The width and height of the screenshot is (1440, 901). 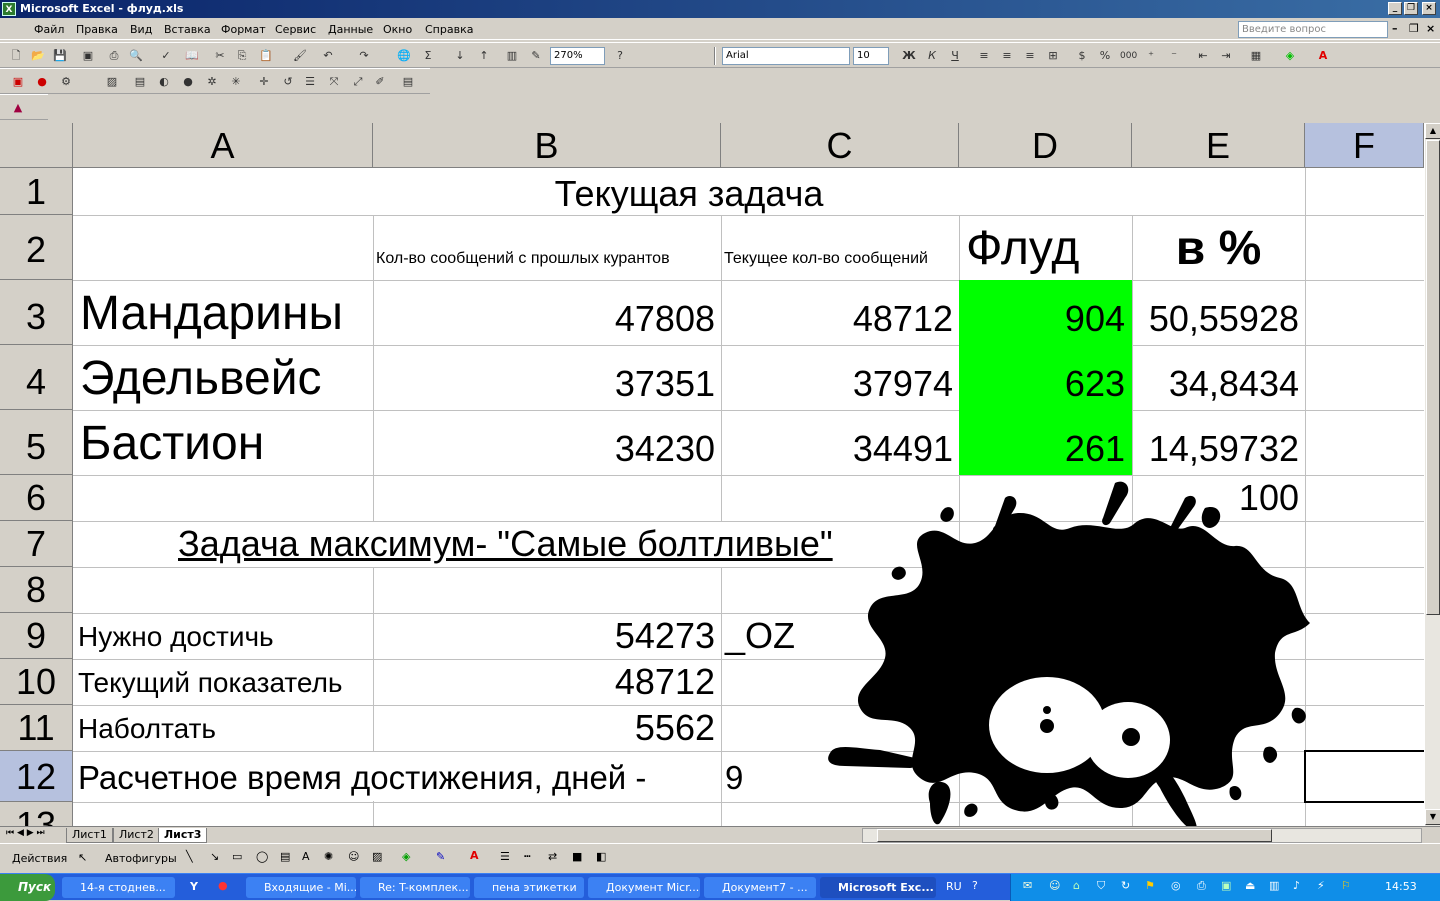 What do you see at coordinates (975, 885) in the screenshot?
I see `help-tray-icon: ?` at bounding box center [975, 885].